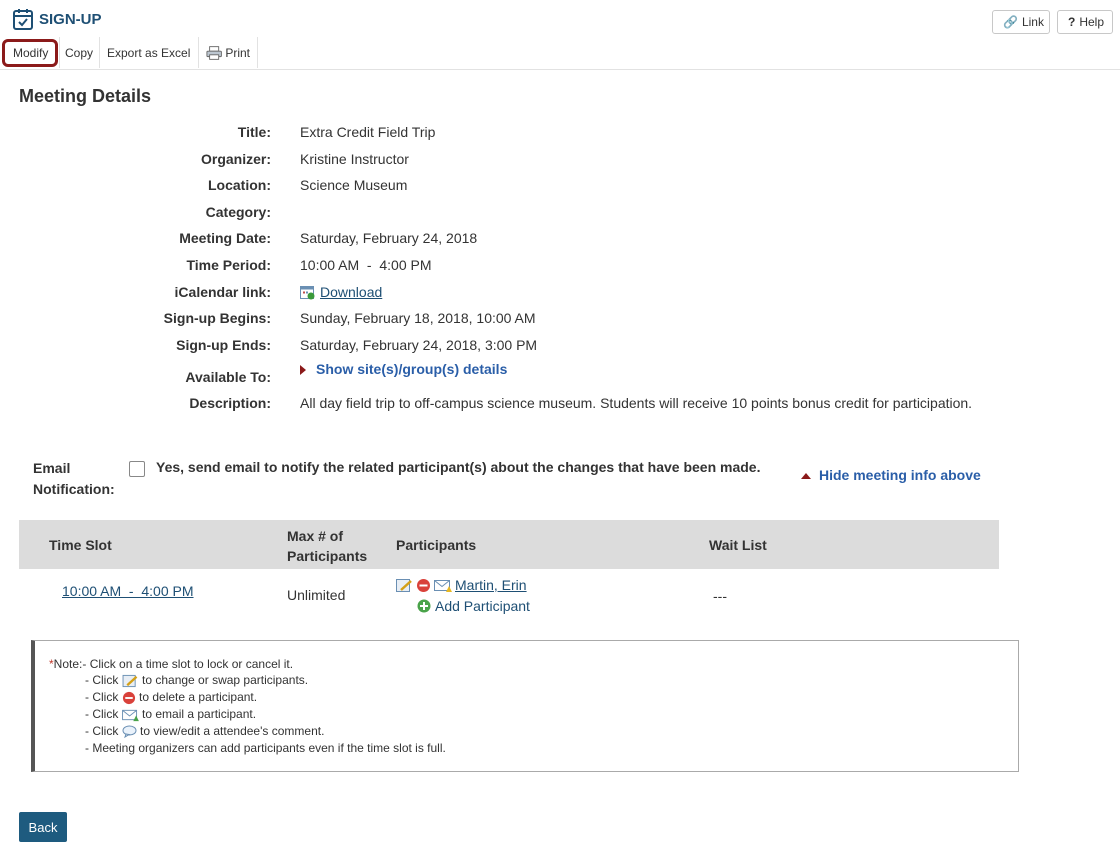 Image resolution: width=1120 pixels, height=851 pixels. Describe the element at coordinates (52, 468) in the screenshot. I see `email-label-line1: Email` at that location.